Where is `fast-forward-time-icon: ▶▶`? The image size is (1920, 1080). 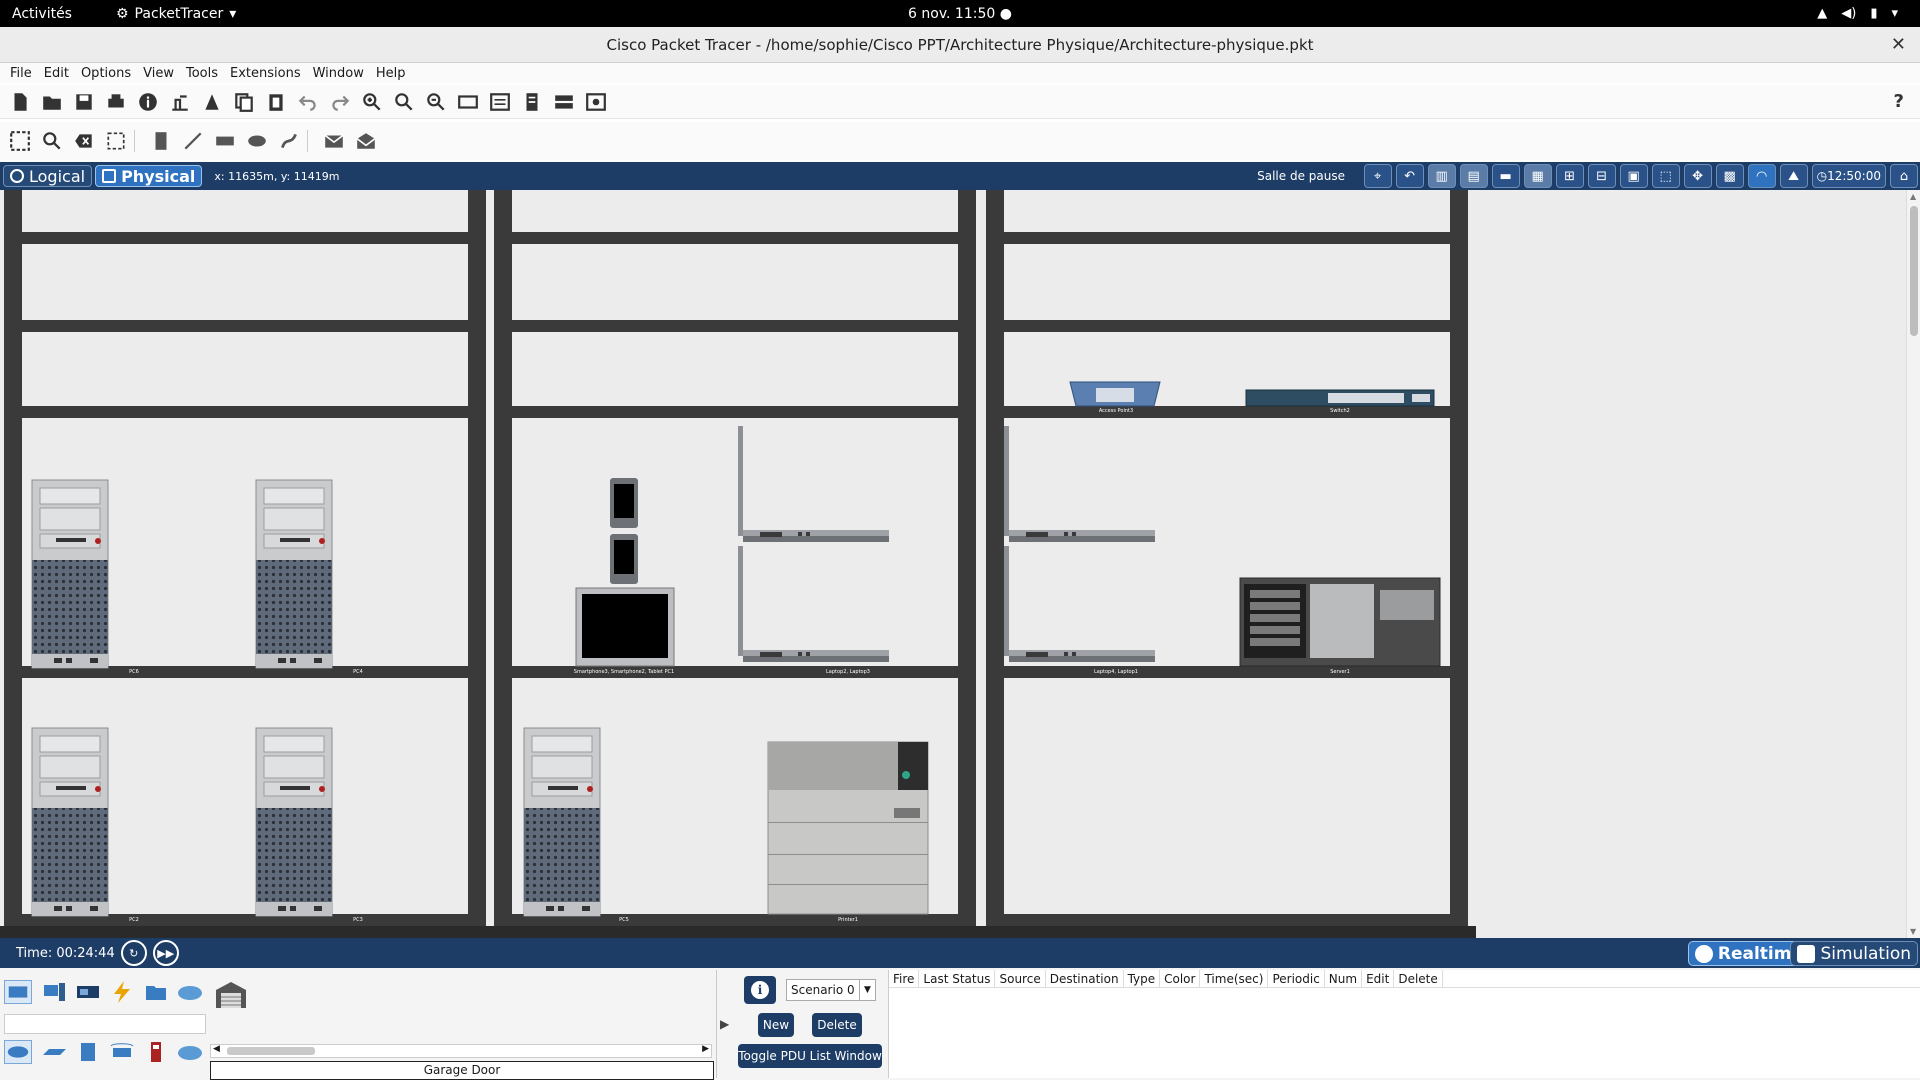 fast-forward-time-icon: ▶▶ is located at coordinates (165, 953).